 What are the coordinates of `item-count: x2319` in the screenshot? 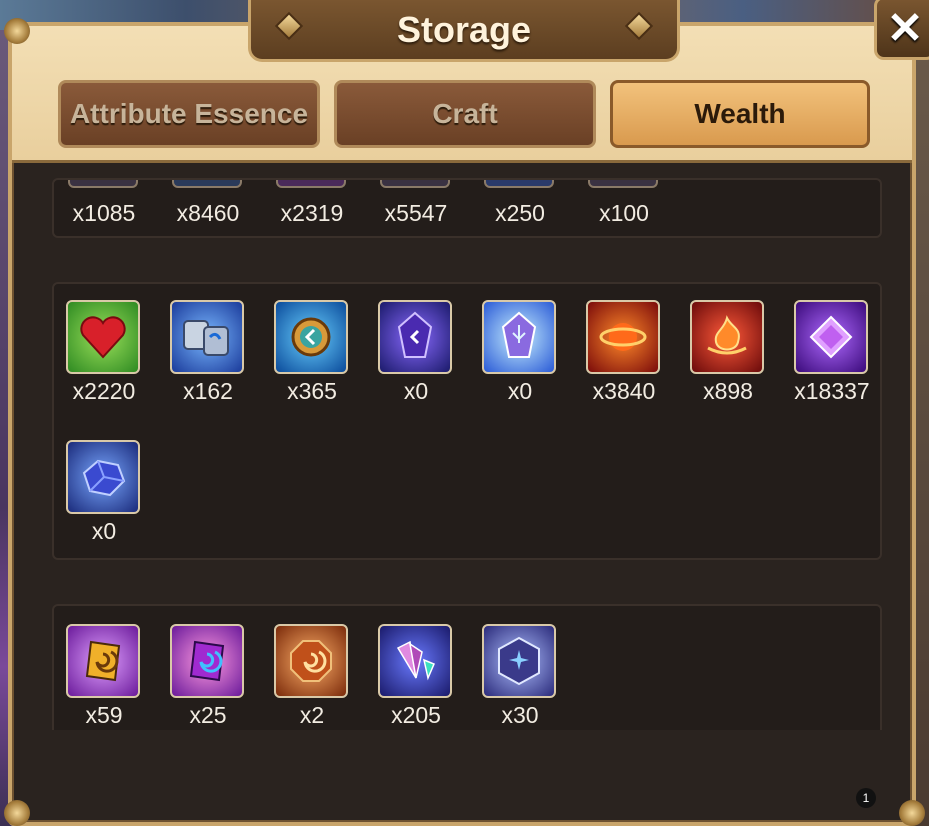 It's located at (312, 213).